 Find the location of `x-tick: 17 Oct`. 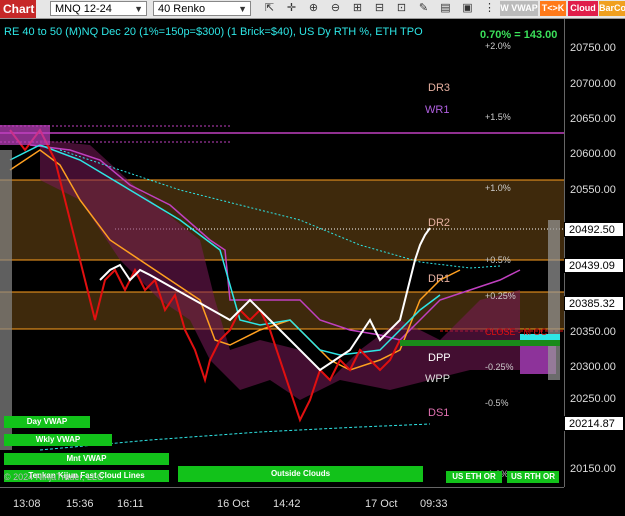

x-tick: 17 Oct is located at coordinates (381, 504).